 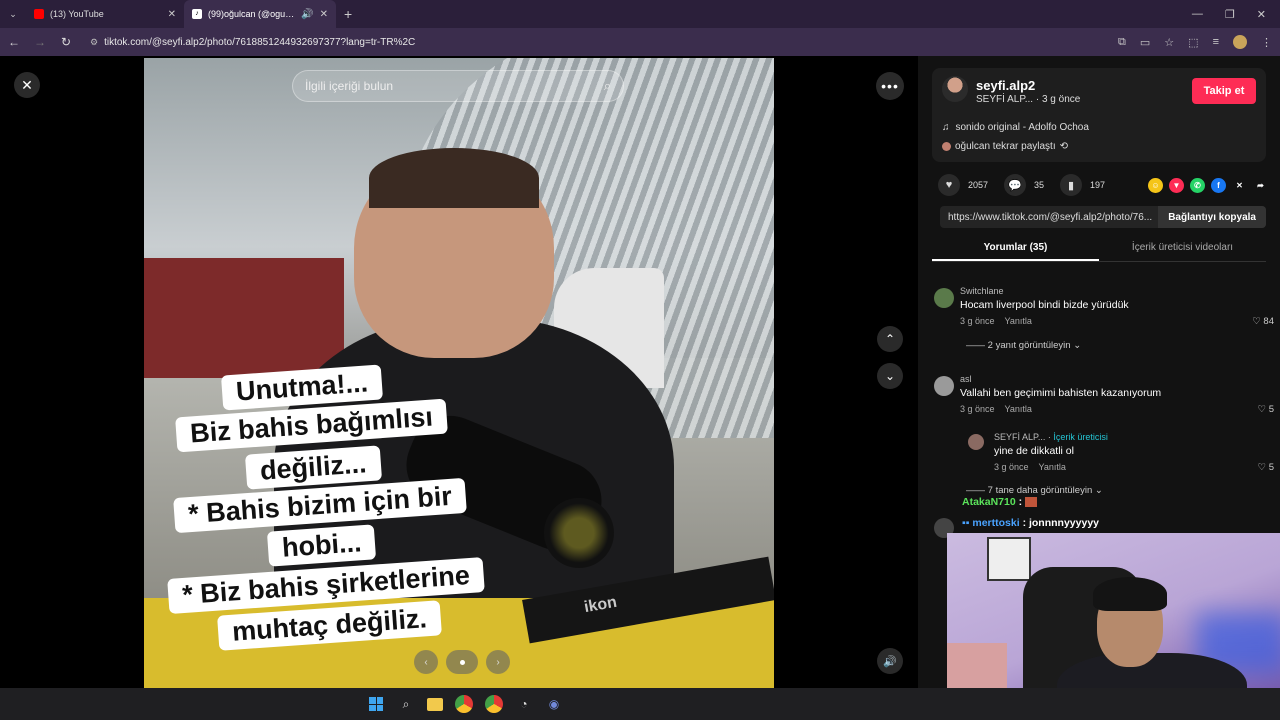 What do you see at coordinates (1169, 42) in the screenshot?
I see `bookmark-star-icon: ☆` at bounding box center [1169, 42].